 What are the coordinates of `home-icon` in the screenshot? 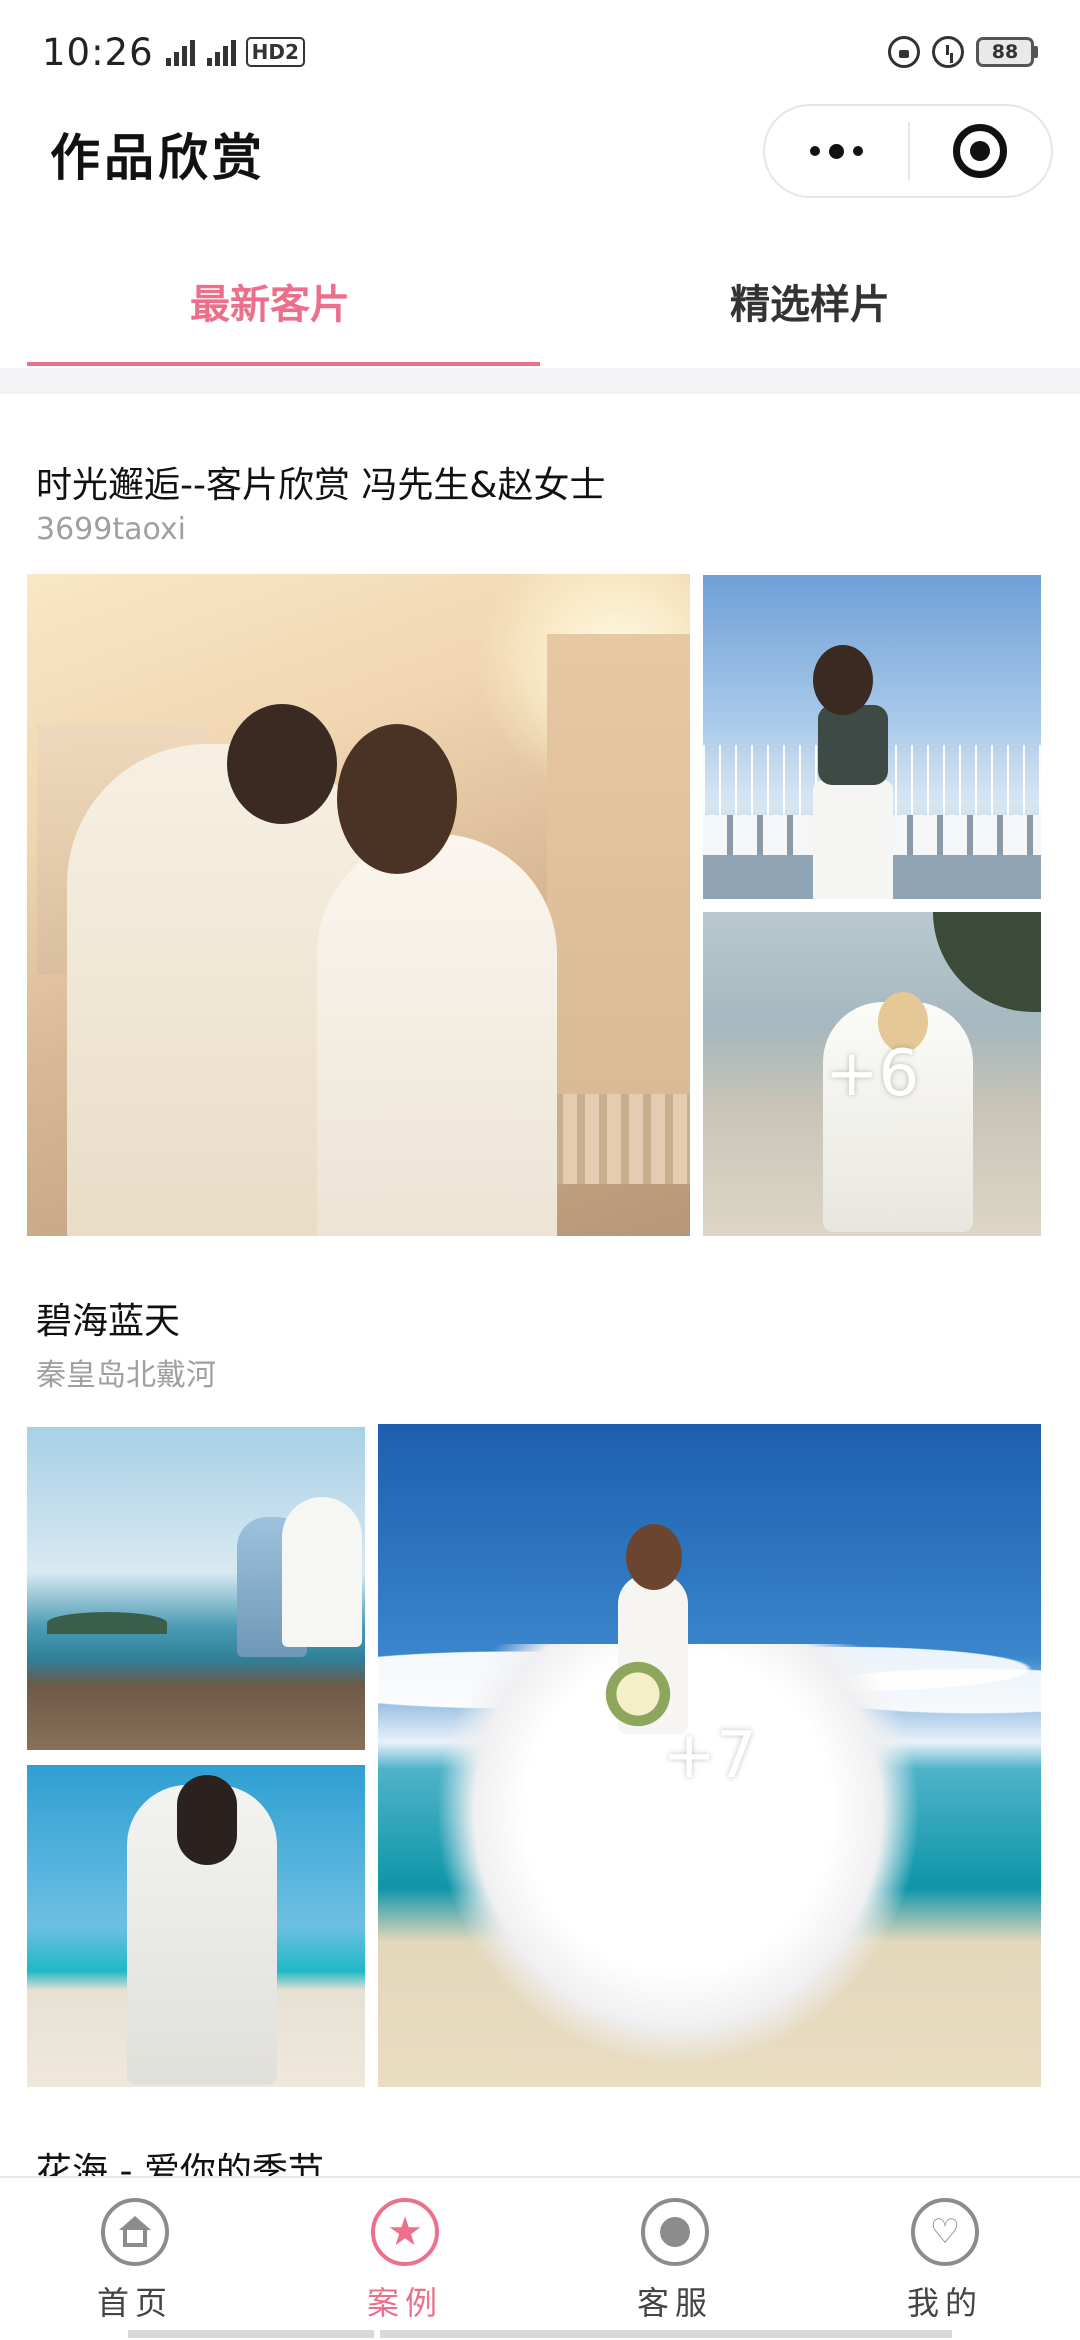 It's located at (135, 2232).